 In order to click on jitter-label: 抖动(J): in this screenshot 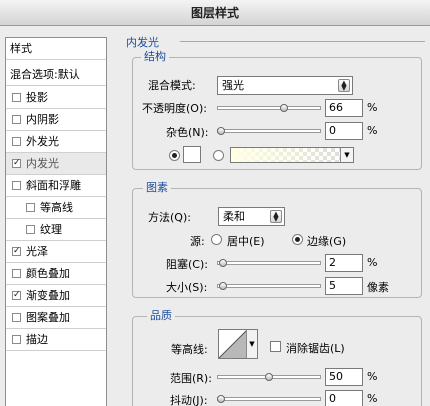, I will do `click(189, 400)`.